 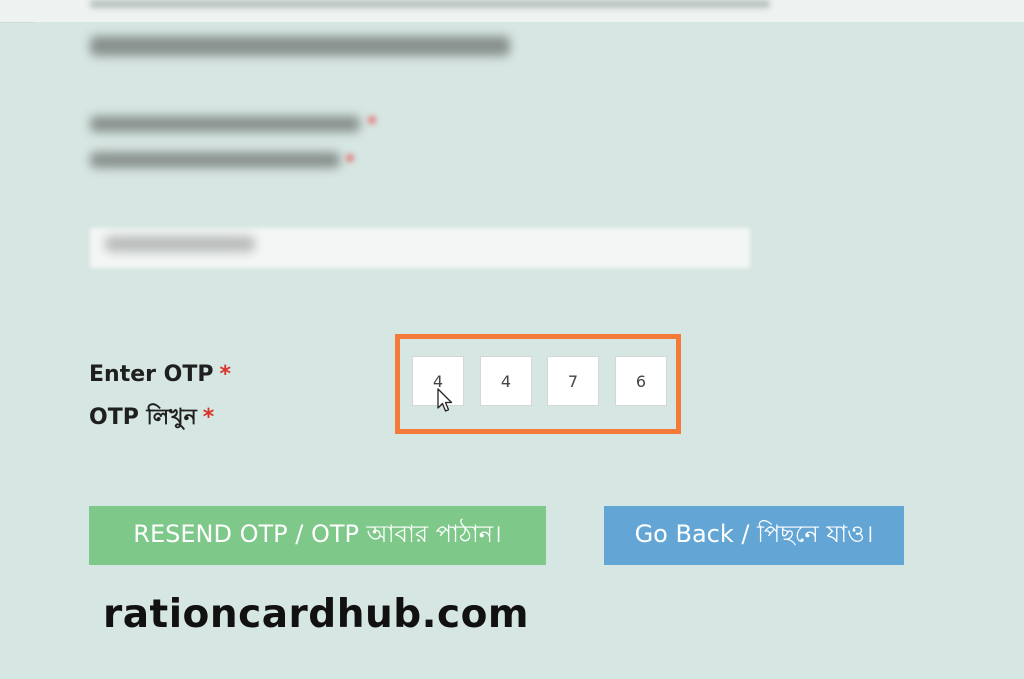 I want to click on otp-label-bengali: OTP লিখুন *, so click(x=151, y=418).